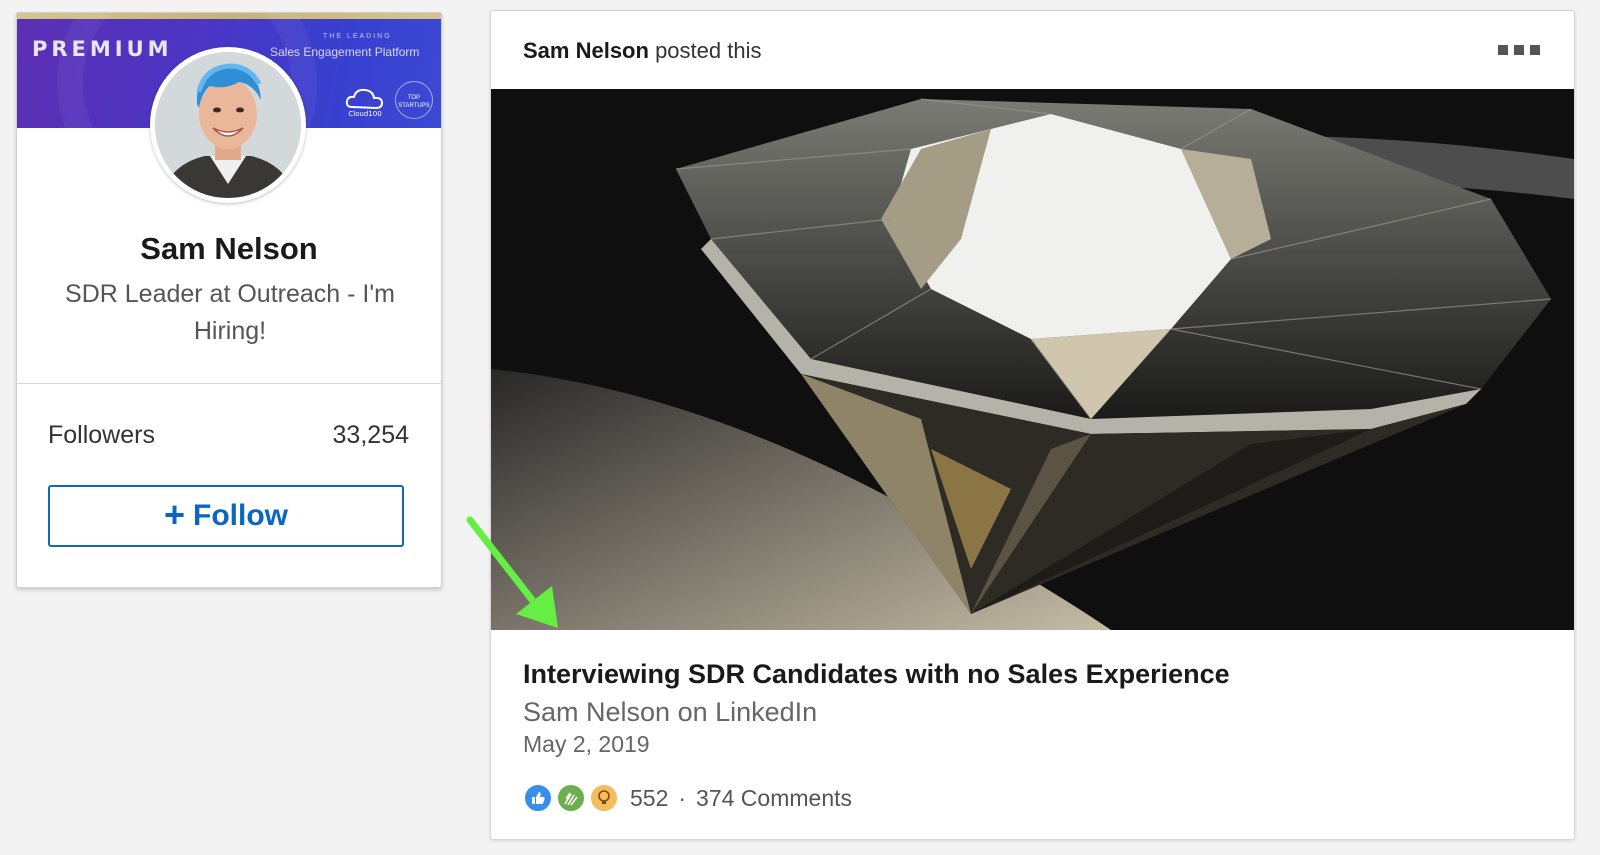  Describe the element at coordinates (230, 312) in the screenshot. I see `profile-headline: SDR Leader at Outreach - I'm Hiring!` at that location.